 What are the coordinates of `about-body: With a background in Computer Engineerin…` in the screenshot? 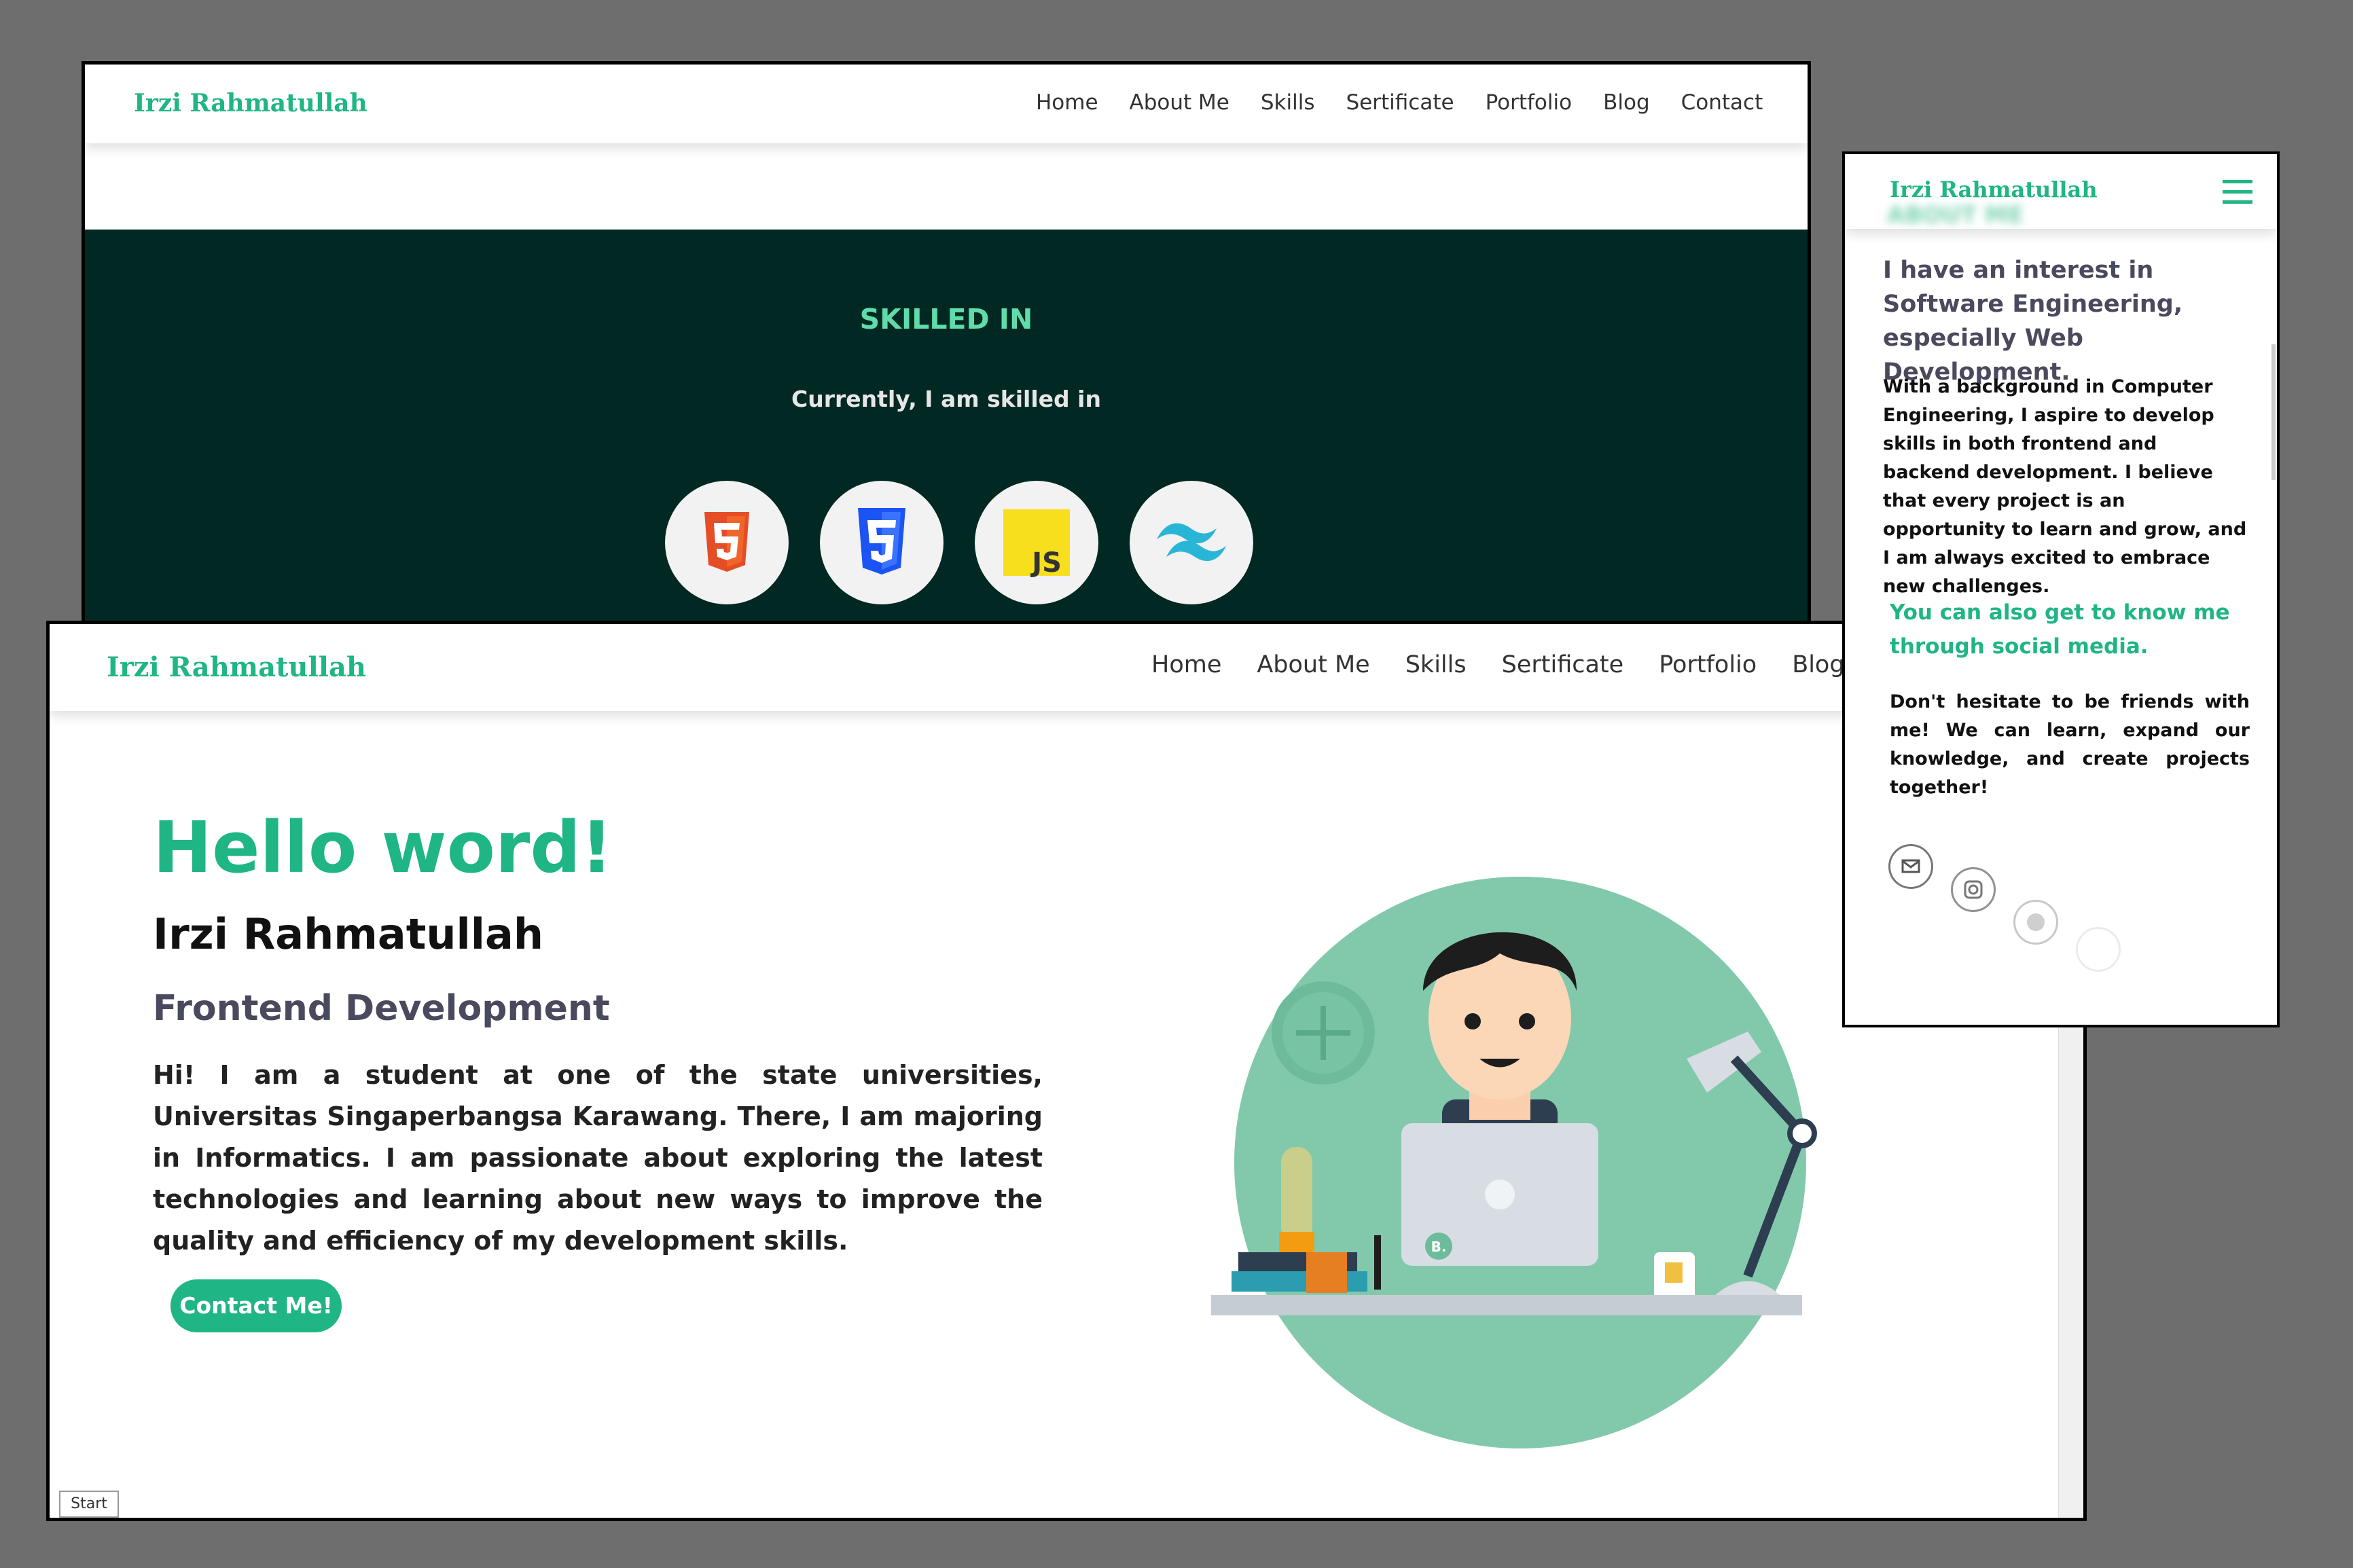 It's located at (2065, 486).